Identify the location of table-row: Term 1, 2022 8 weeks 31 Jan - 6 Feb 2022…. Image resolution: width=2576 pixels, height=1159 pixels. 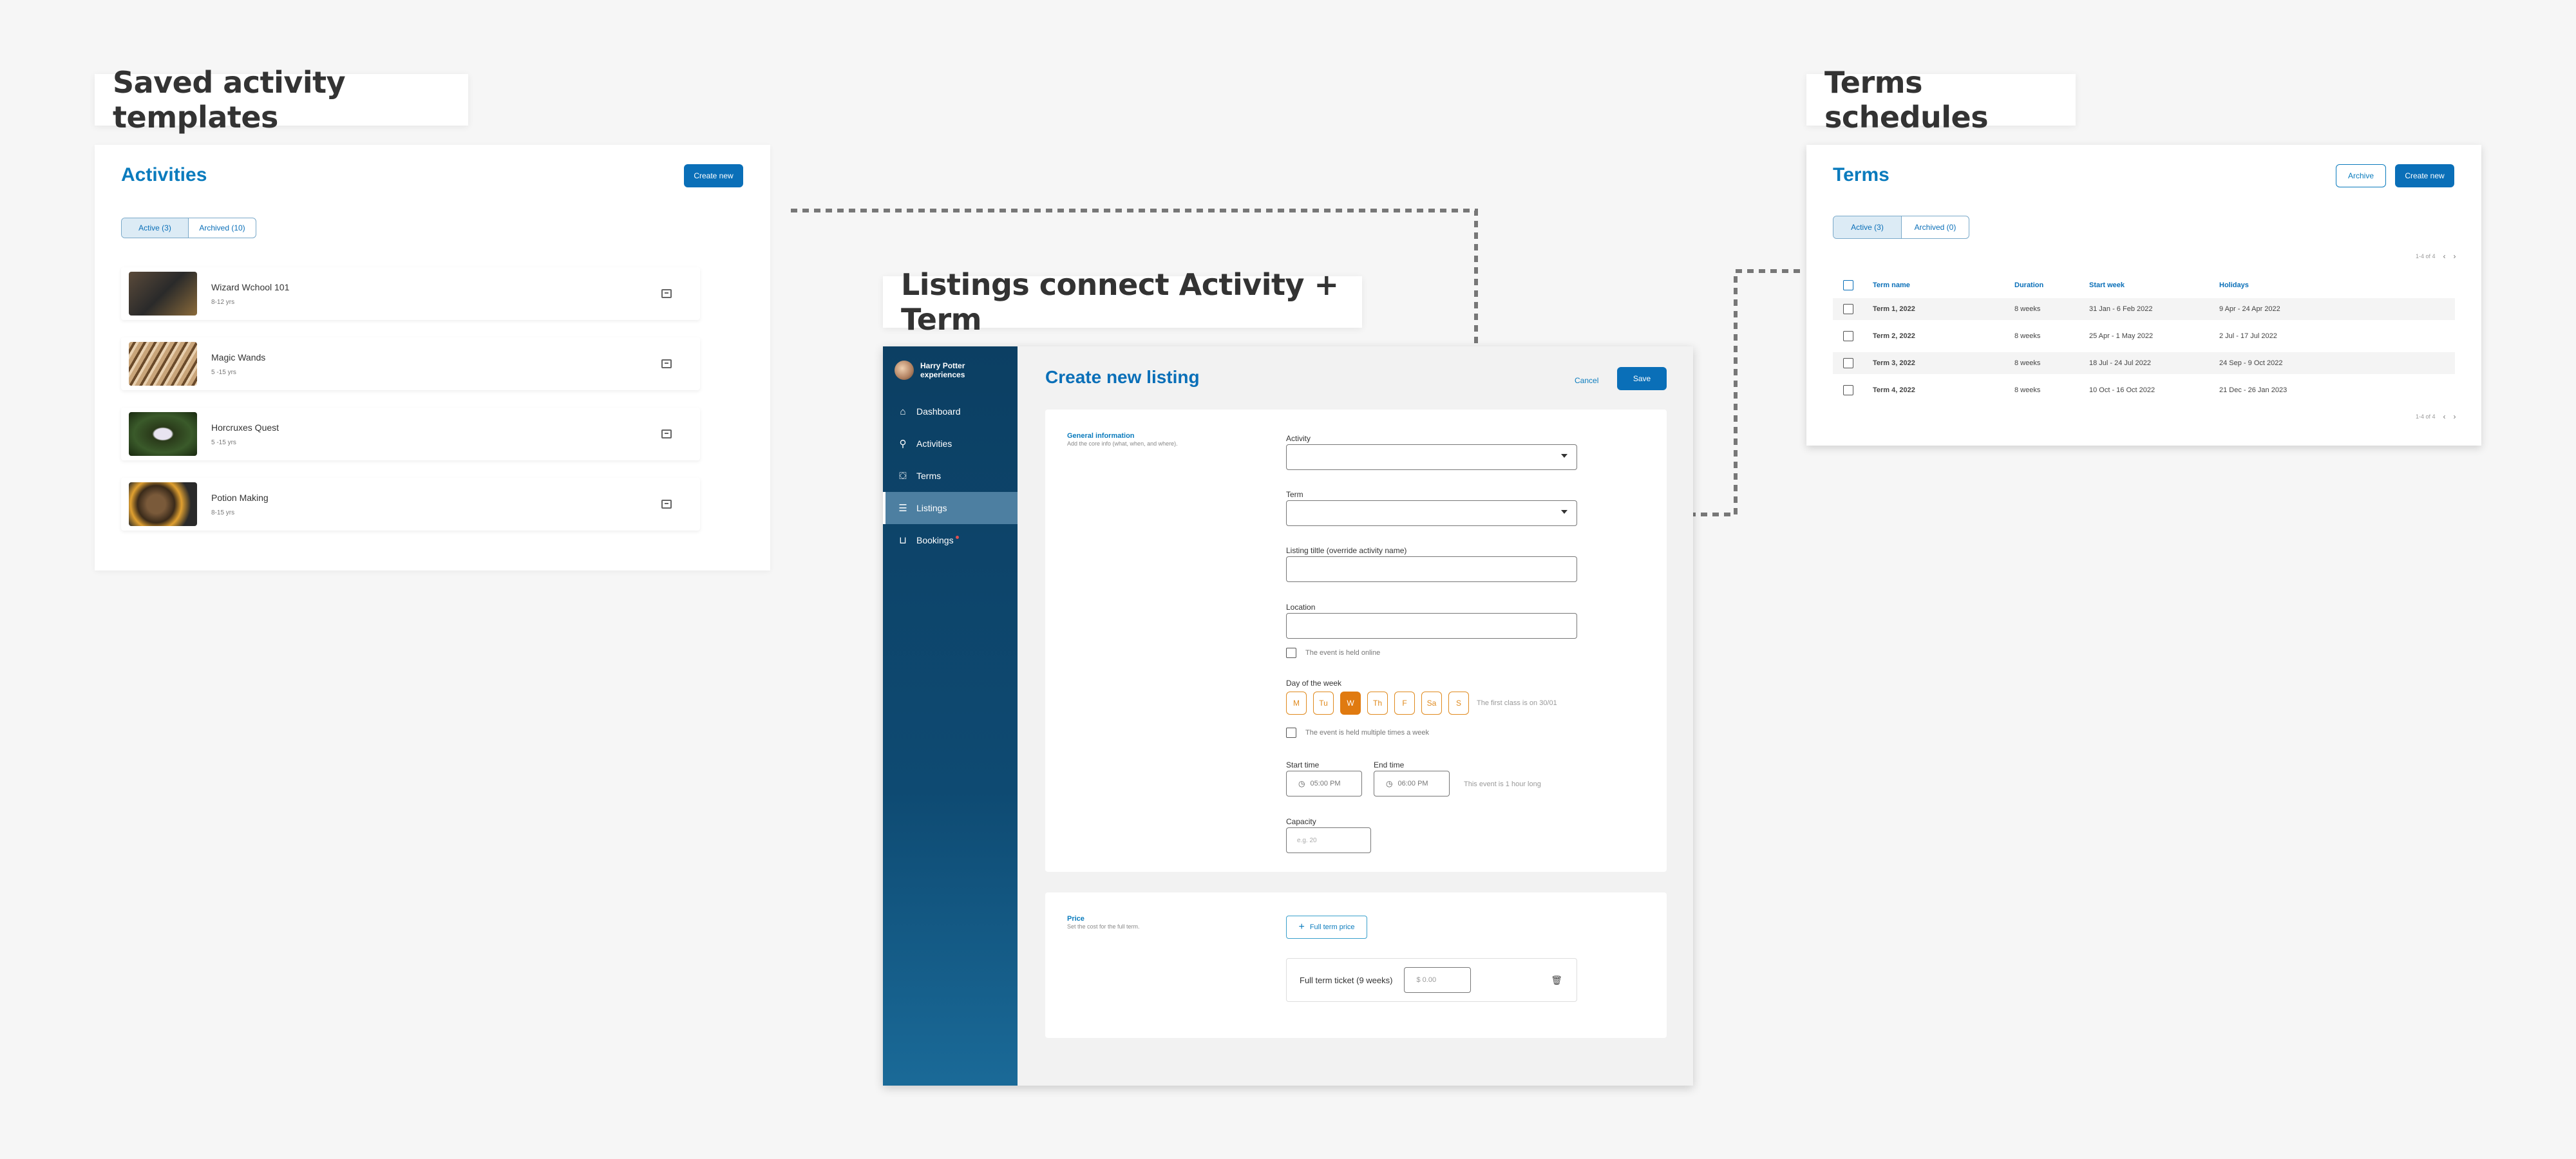
(2144, 309).